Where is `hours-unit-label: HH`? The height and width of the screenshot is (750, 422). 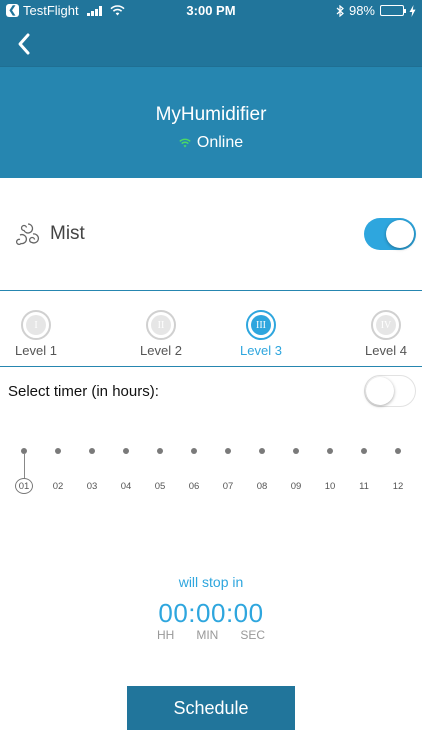
hours-unit-label: HH is located at coordinates (165, 635).